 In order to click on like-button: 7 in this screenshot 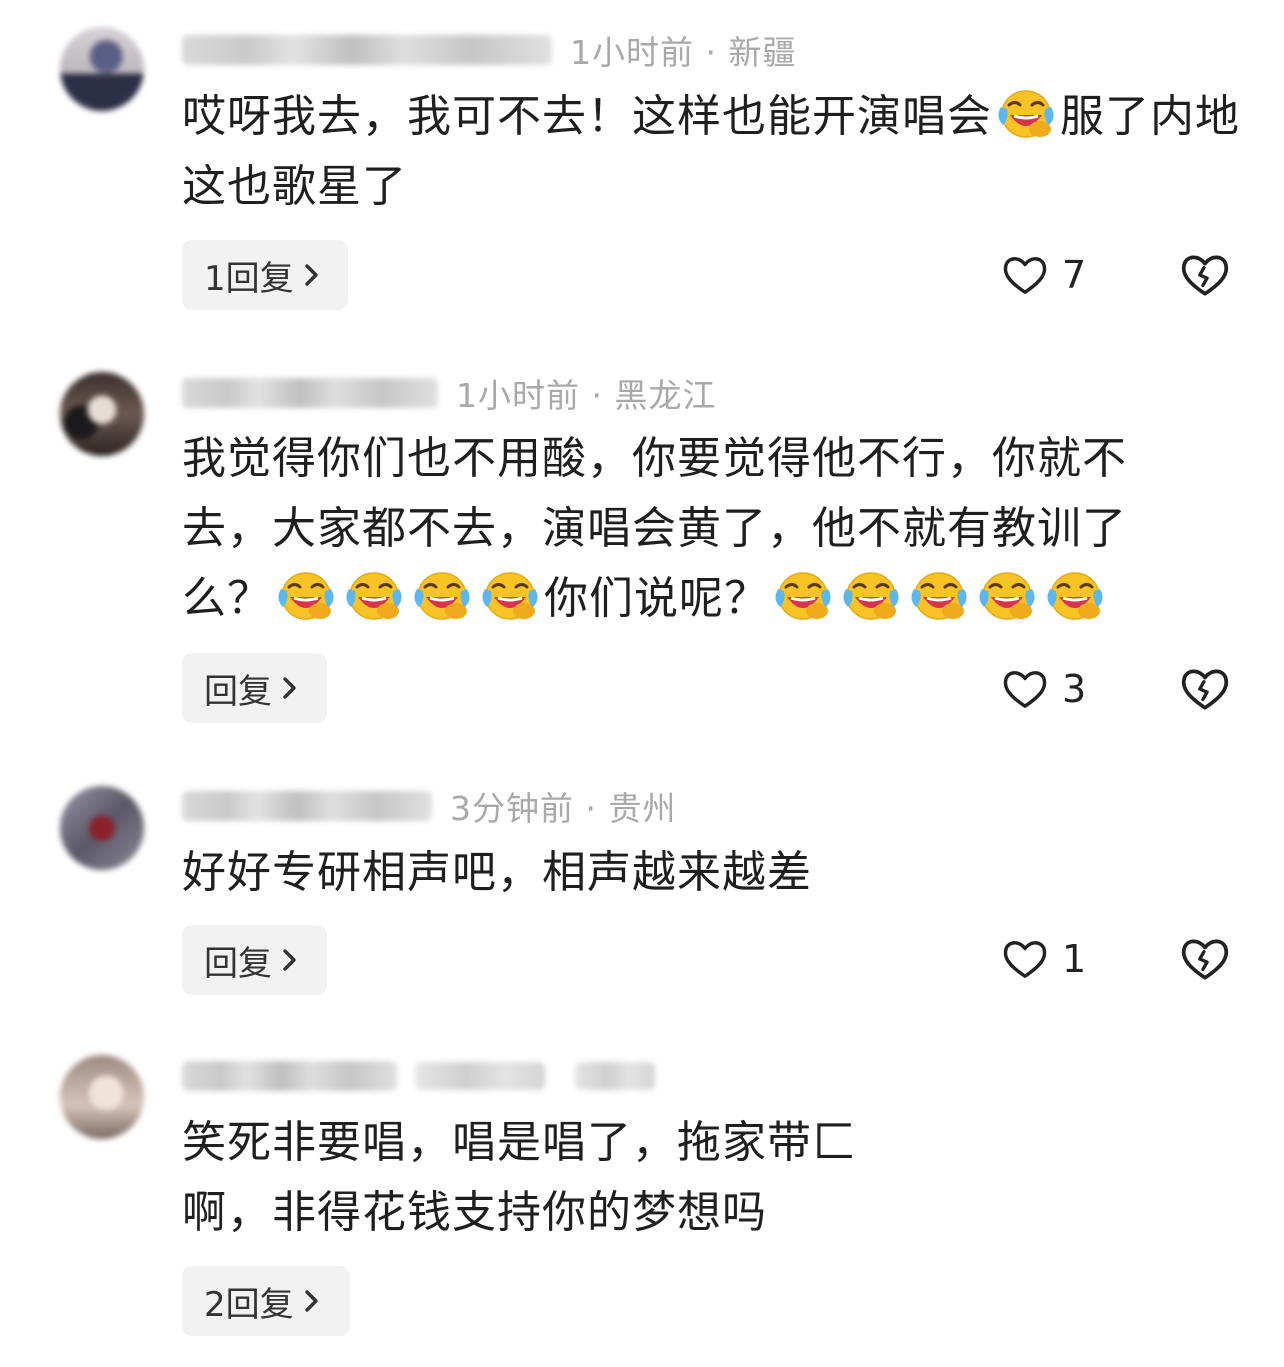, I will do `click(1044, 275)`.